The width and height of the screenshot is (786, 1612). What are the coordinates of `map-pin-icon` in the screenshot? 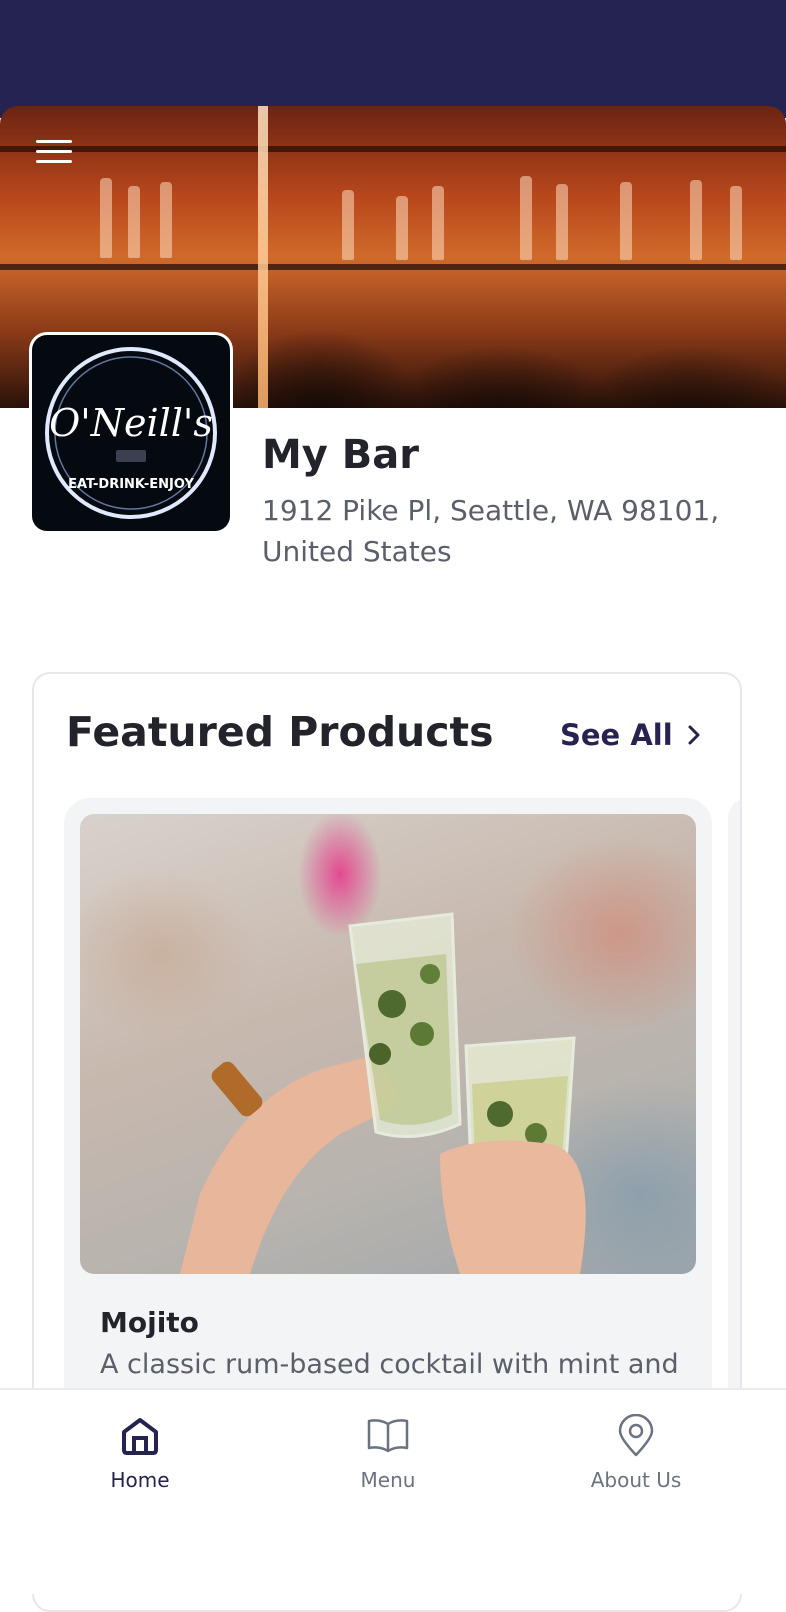 It's located at (636, 1435).